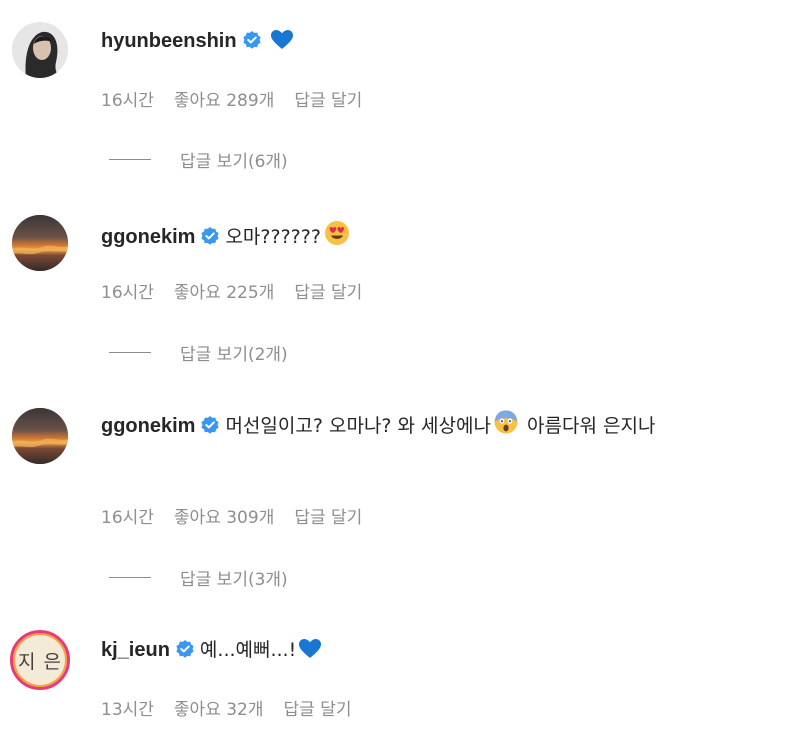  I want to click on comment-meta: 16시간 좋아요 225개 답글 달기, so click(241, 290).